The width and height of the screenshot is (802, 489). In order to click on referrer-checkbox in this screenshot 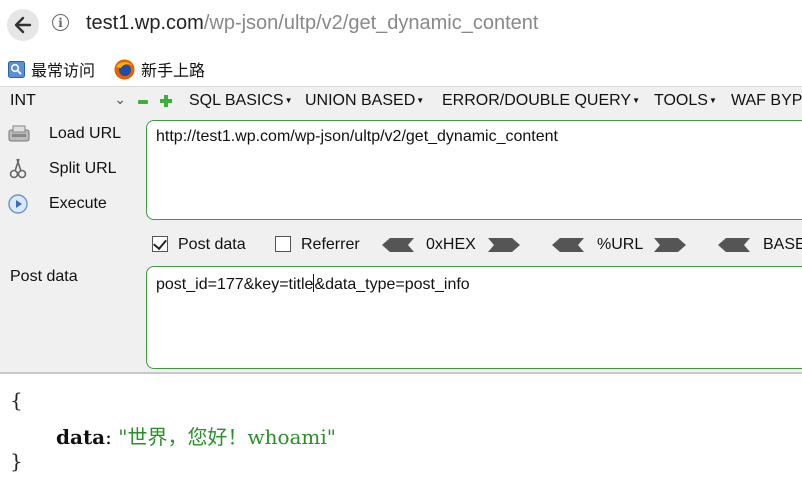, I will do `click(283, 244)`.